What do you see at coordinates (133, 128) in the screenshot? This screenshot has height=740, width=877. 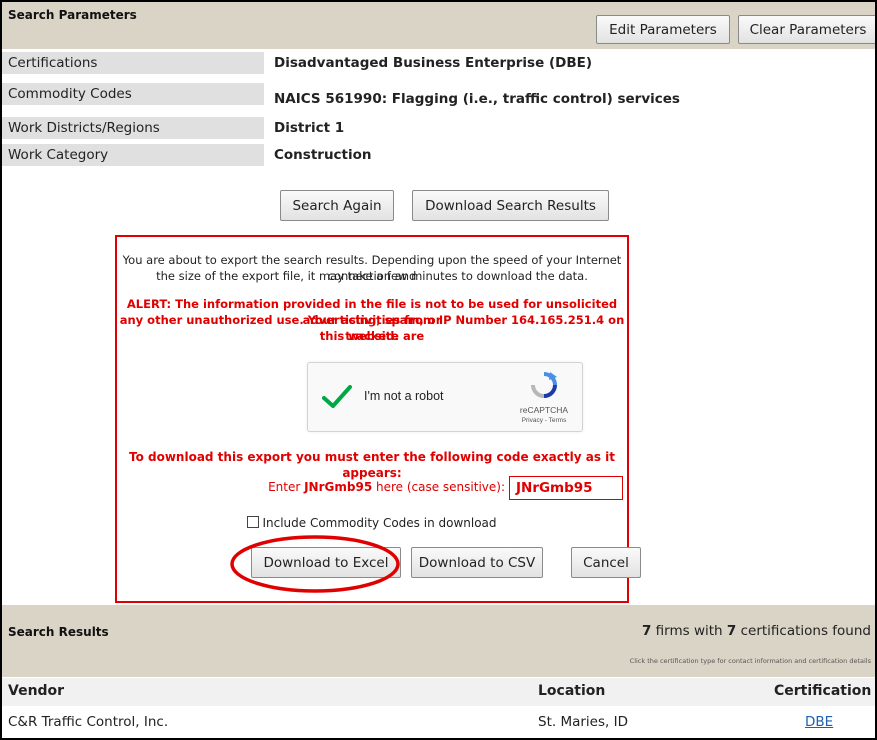 I see `param-label-work-districts: Work Districts/Regions` at bounding box center [133, 128].